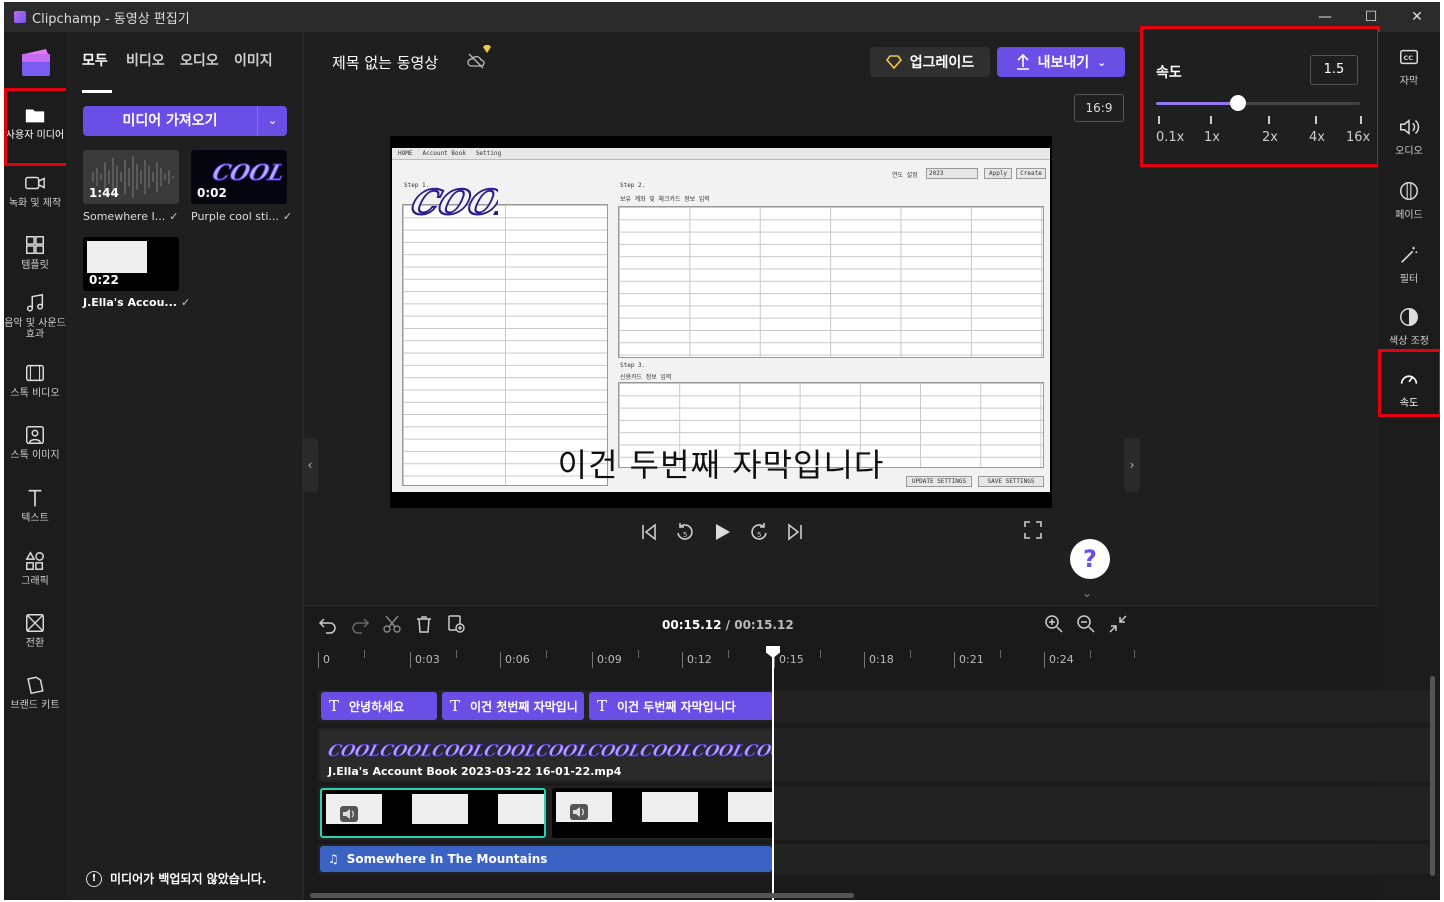 The width and height of the screenshot is (1444, 902). What do you see at coordinates (35, 568) in the screenshot?
I see `rail-item-graphics: 그래픽` at bounding box center [35, 568].